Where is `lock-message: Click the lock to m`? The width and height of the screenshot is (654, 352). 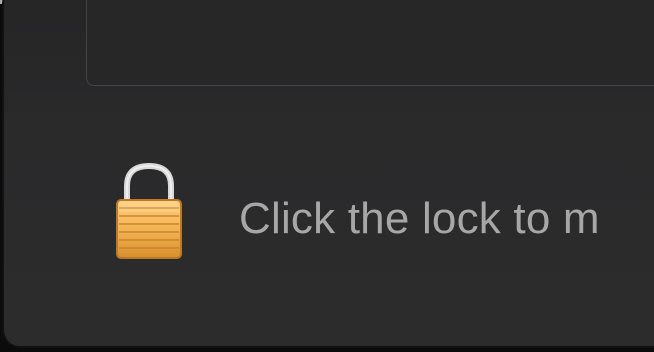 lock-message: Click the lock to m is located at coordinates (419, 218).